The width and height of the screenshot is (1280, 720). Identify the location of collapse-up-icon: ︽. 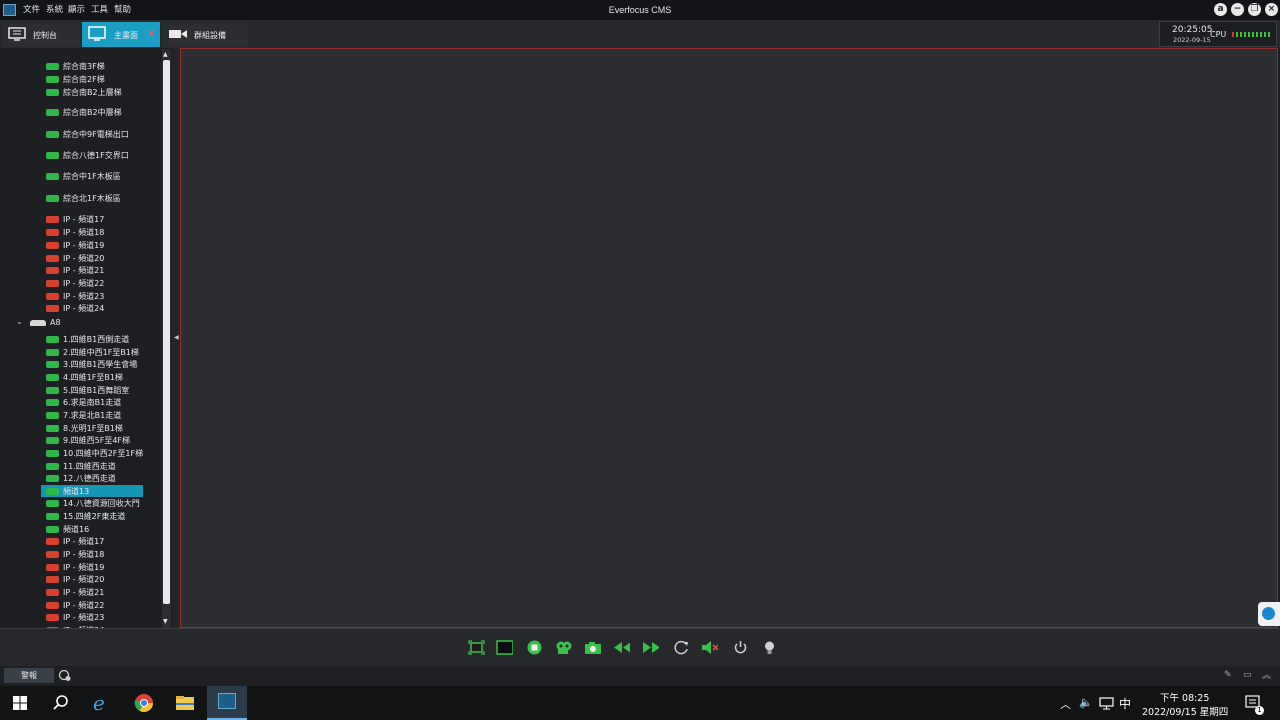
(1266, 674).